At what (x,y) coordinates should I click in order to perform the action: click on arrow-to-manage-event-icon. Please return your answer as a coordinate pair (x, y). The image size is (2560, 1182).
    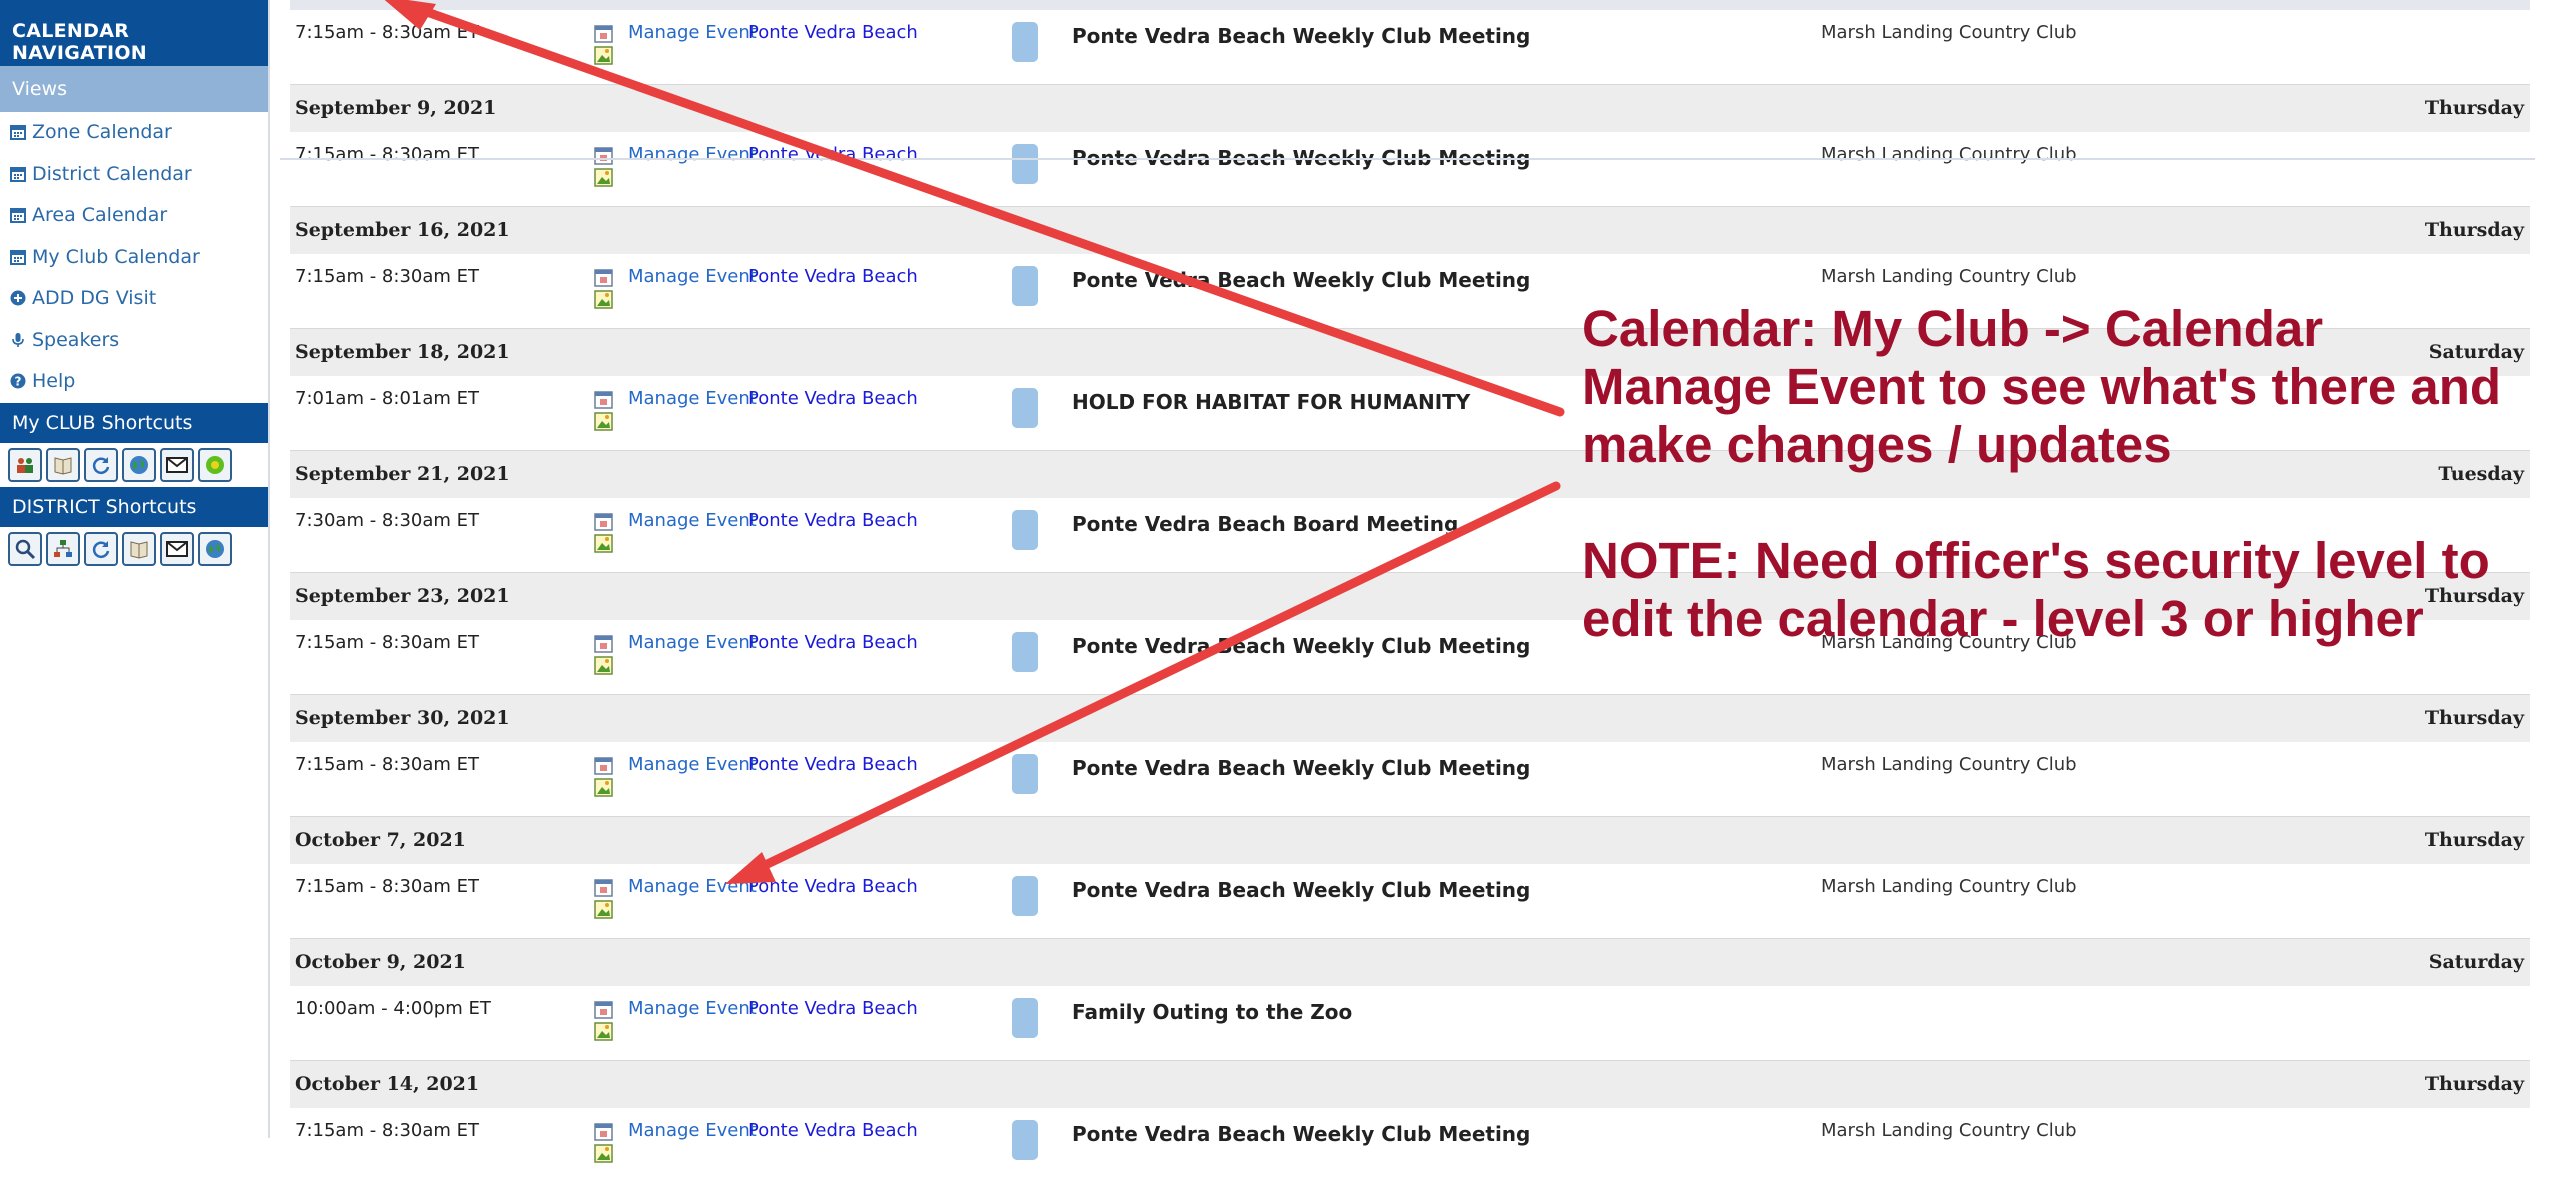
    Looking at the image, I should click on (1143, 682).